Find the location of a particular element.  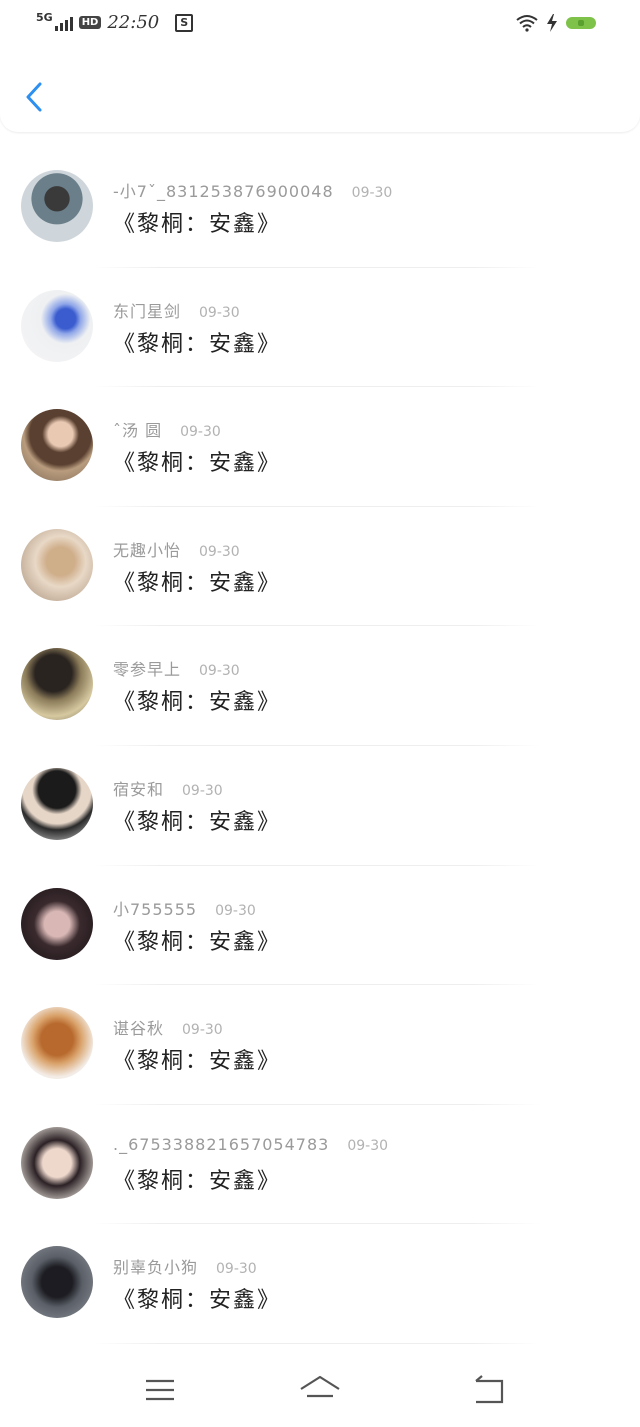

list-item: 零参早上 09-30 《黎桐：安鑫》 is located at coordinates (320, 686).